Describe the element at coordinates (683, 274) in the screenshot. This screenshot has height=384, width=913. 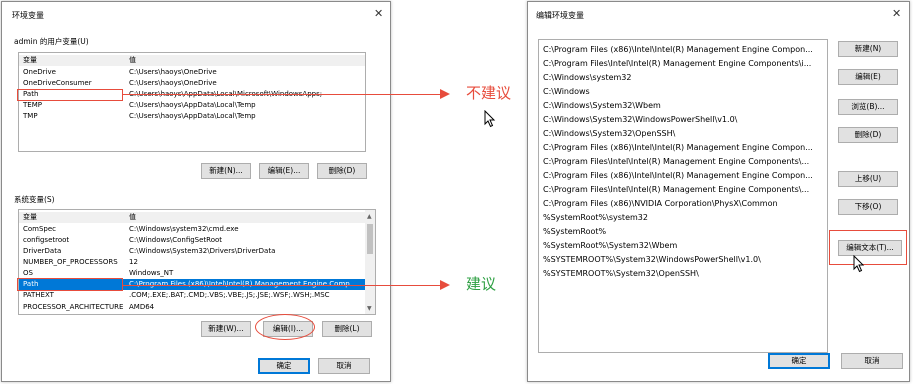
I see `list-item: %SYSTEMROOT%\System32\OpenSSH\` at that location.